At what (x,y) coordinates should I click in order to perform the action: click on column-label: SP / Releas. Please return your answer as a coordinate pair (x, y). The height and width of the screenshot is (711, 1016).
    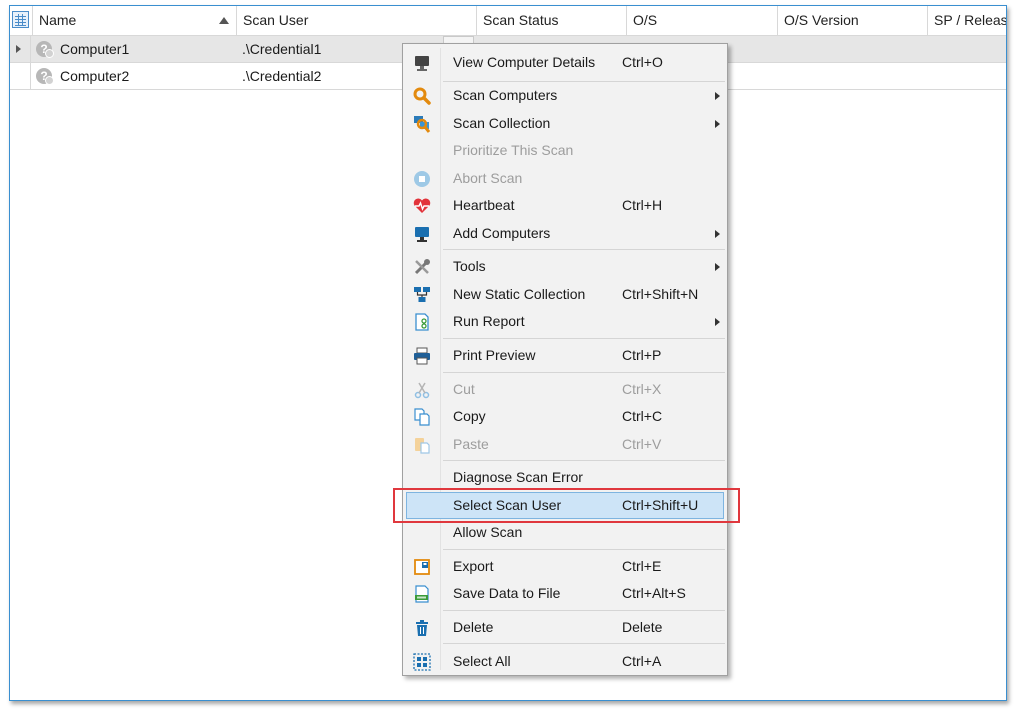
    Looking at the image, I should click on (970, 20).